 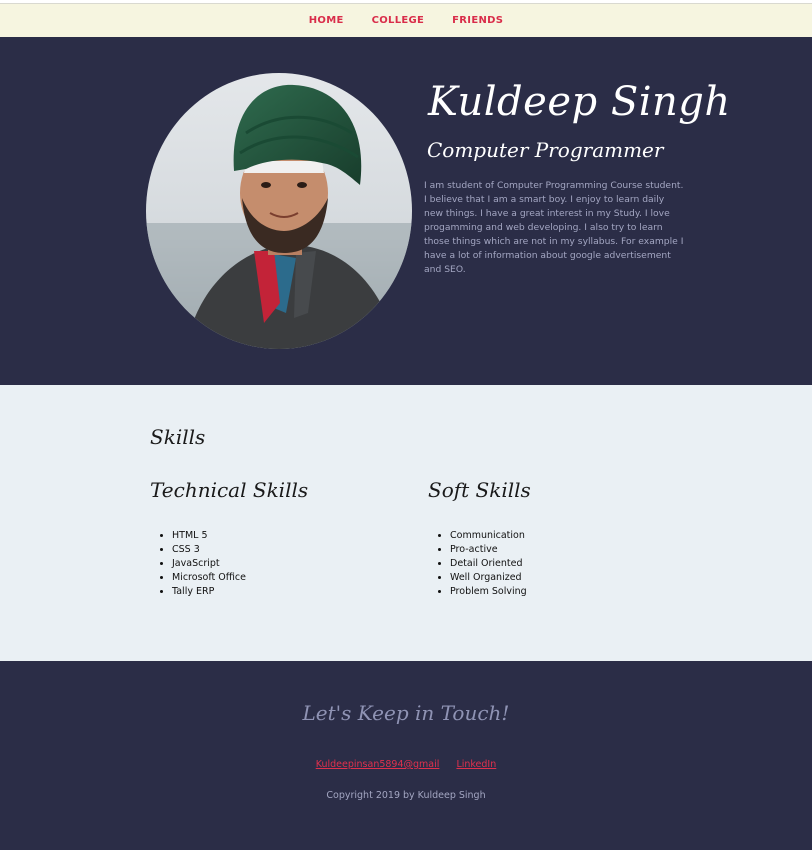 What do you see at coordinates (209, 564) in the screenshot?
I see `list-item: JavaScript` at bounding box center [209, 564].